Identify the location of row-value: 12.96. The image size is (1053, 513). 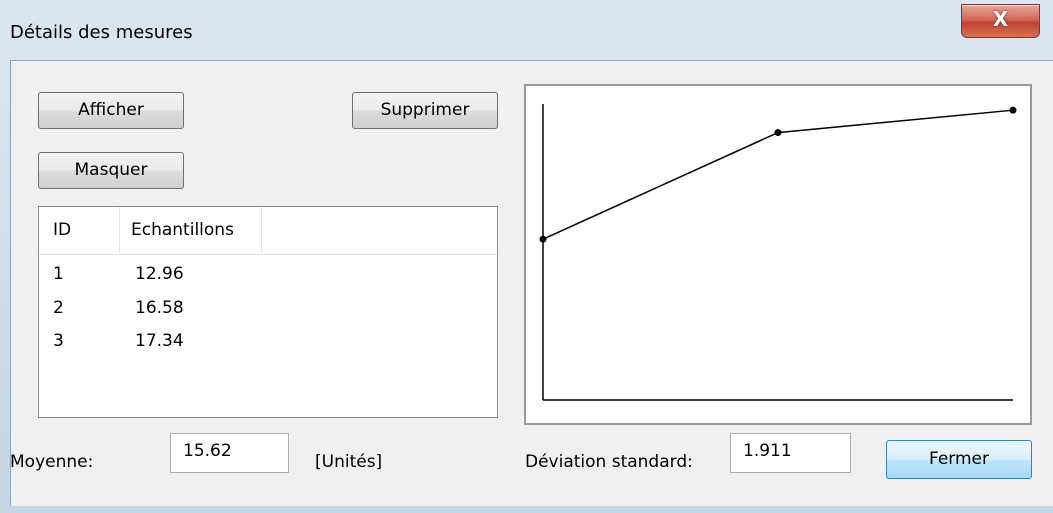
(159, 274).